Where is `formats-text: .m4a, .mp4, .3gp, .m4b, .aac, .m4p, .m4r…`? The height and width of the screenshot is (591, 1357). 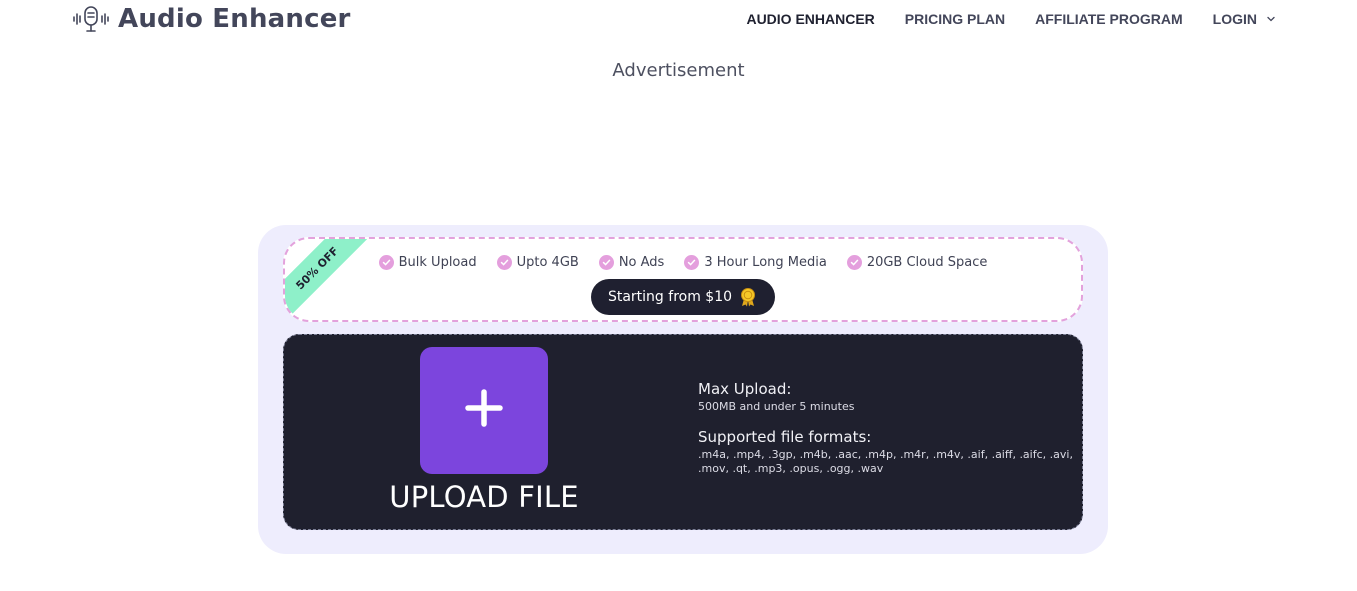 formats-text: .m4a, .mp4, .3gp, .m4b, .aac, .m4p, .m4r… is located at coordinates (885, 461).